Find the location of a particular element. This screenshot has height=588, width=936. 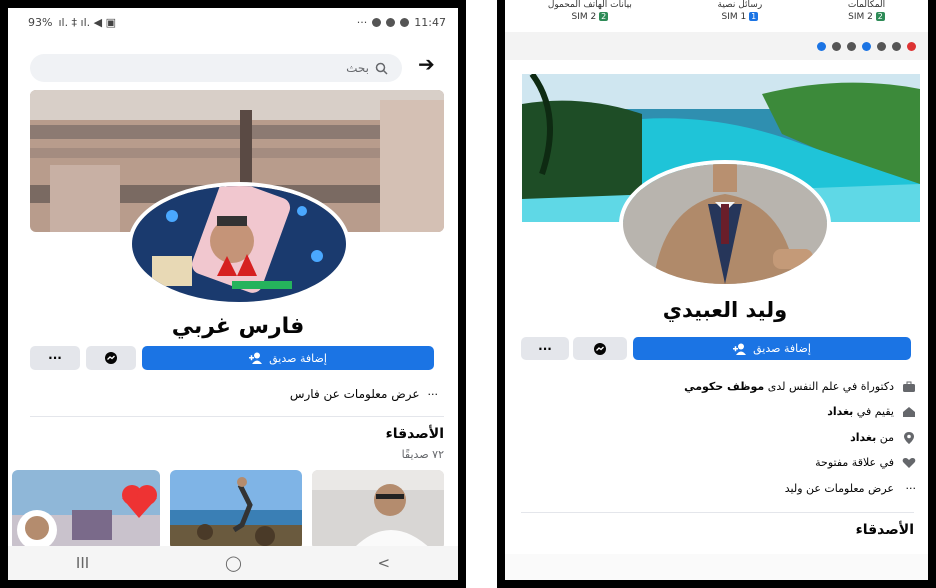

download-icon is located at coordinates (911, 46).